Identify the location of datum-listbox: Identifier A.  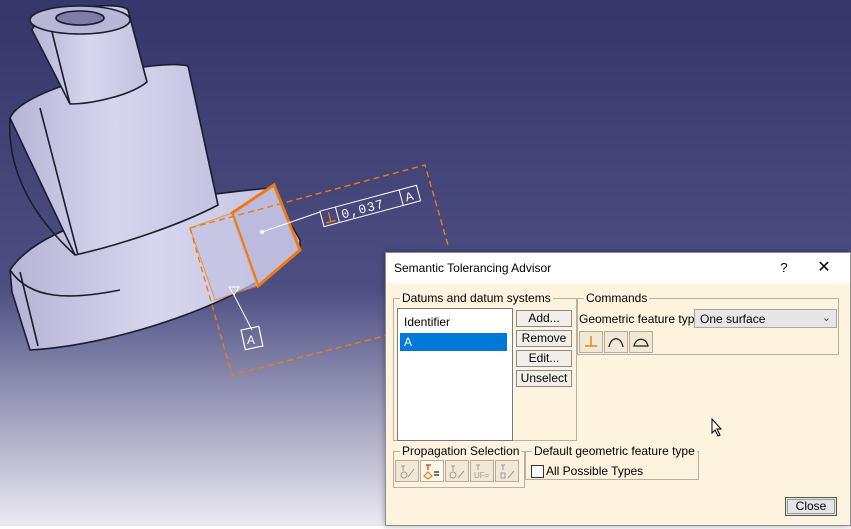
(455, 374).